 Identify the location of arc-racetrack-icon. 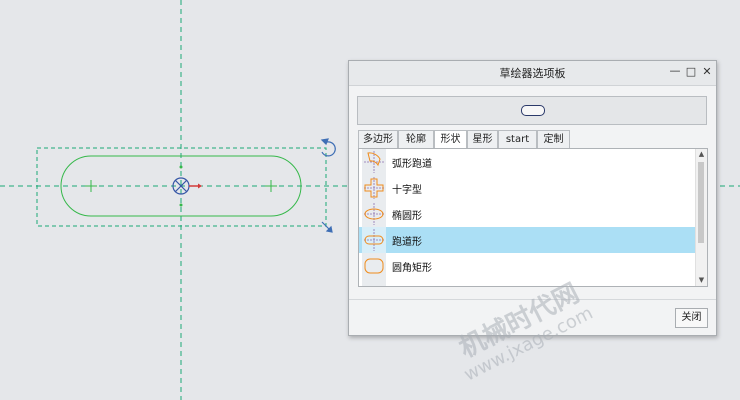
(374, 162).